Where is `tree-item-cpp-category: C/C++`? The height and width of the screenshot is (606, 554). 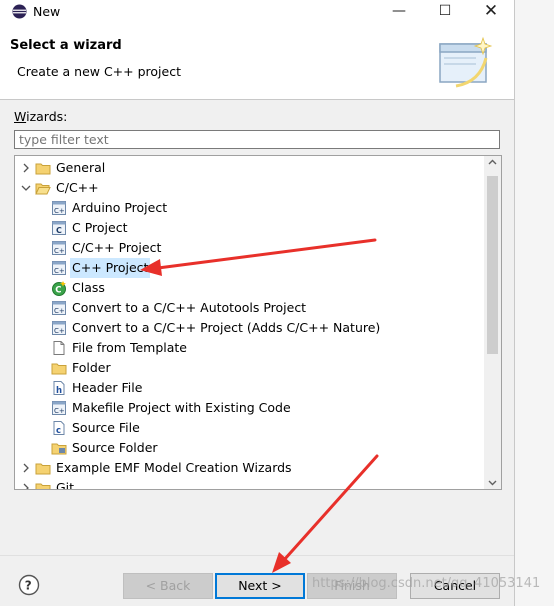 tree-item-cpp-category: C/C++ is located at coordinates (250, 188).